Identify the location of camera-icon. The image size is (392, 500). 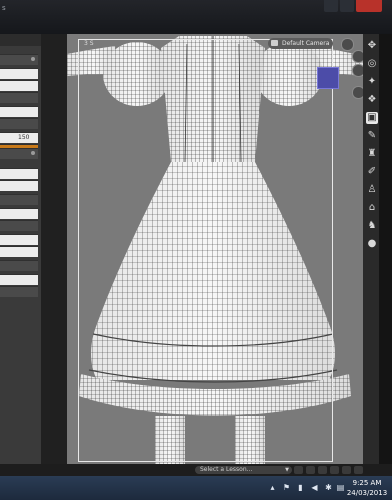
(274, 43).